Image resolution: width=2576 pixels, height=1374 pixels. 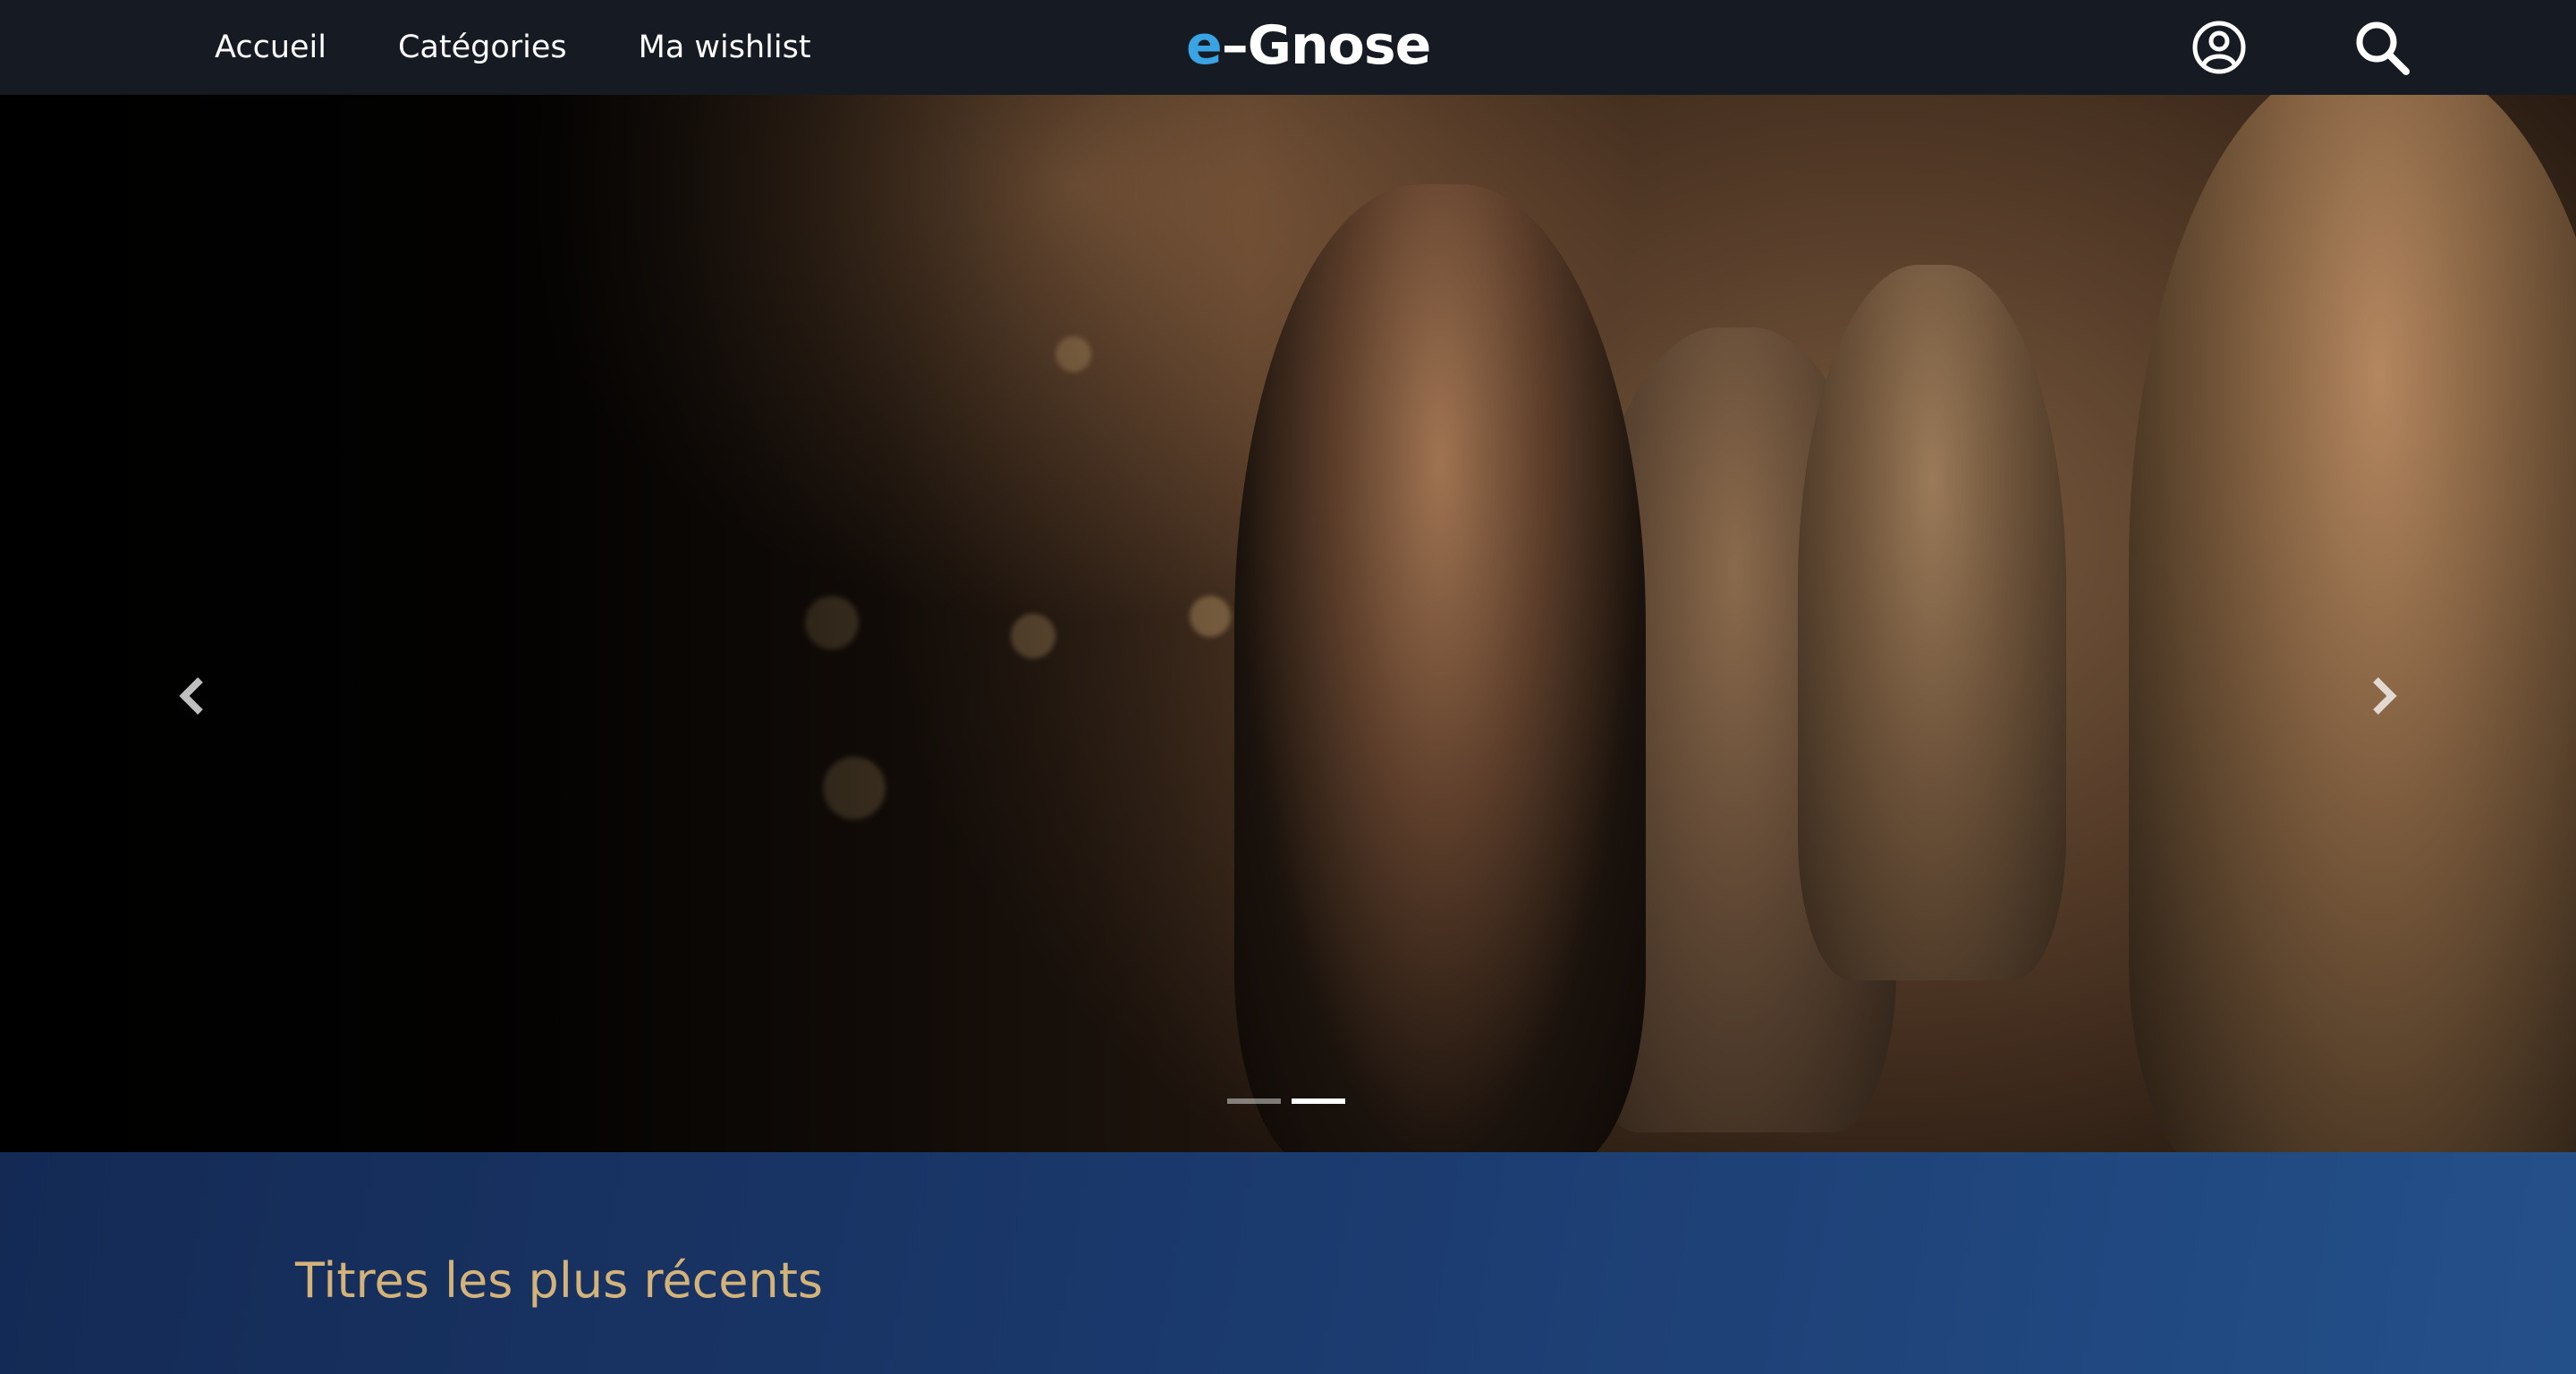 I want to click on nav-link-wishlist: Ma wishlist, so click(x=725, y=47).